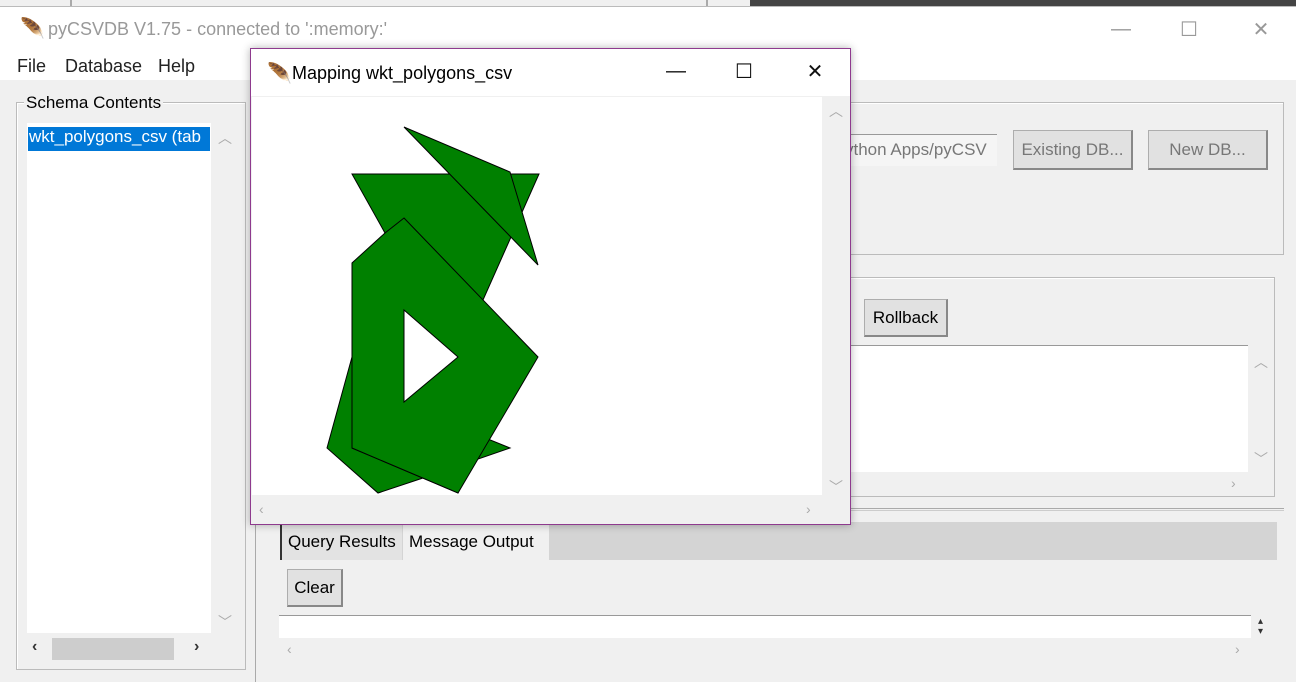 Image resolution: width=1296 pixels, height=682 pixels. Describe the element at coordinates (476, 542) in the screenshot. I see `tab-message-output: Message Output` at that location.